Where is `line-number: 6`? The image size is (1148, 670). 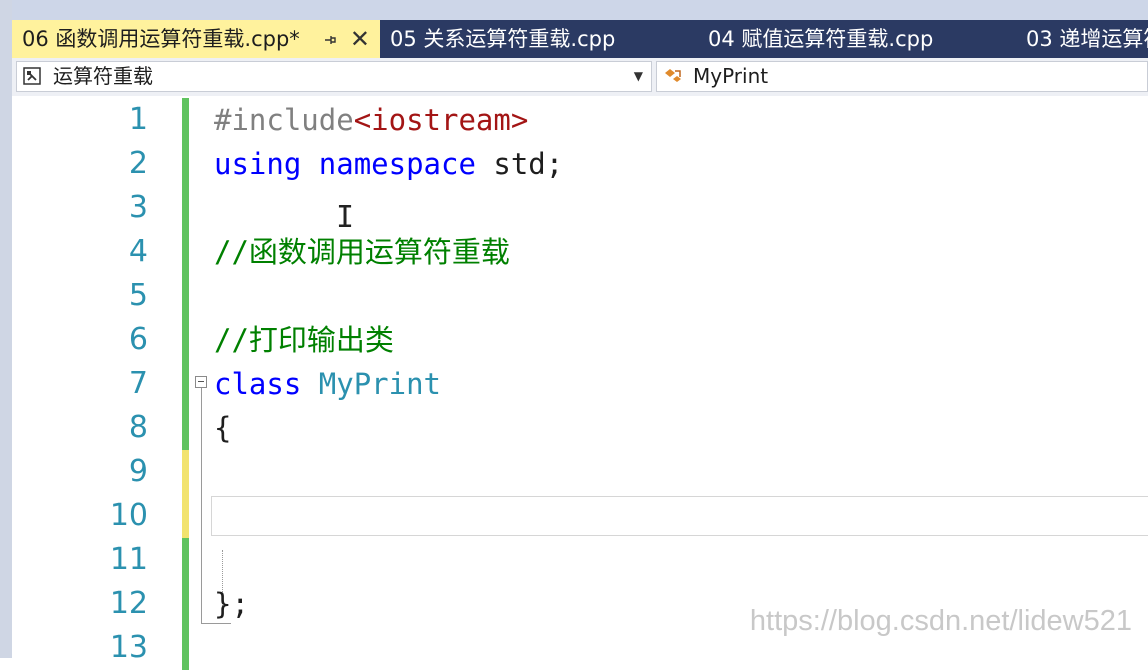
line-number: 6 is located at coordinates (138, 339).